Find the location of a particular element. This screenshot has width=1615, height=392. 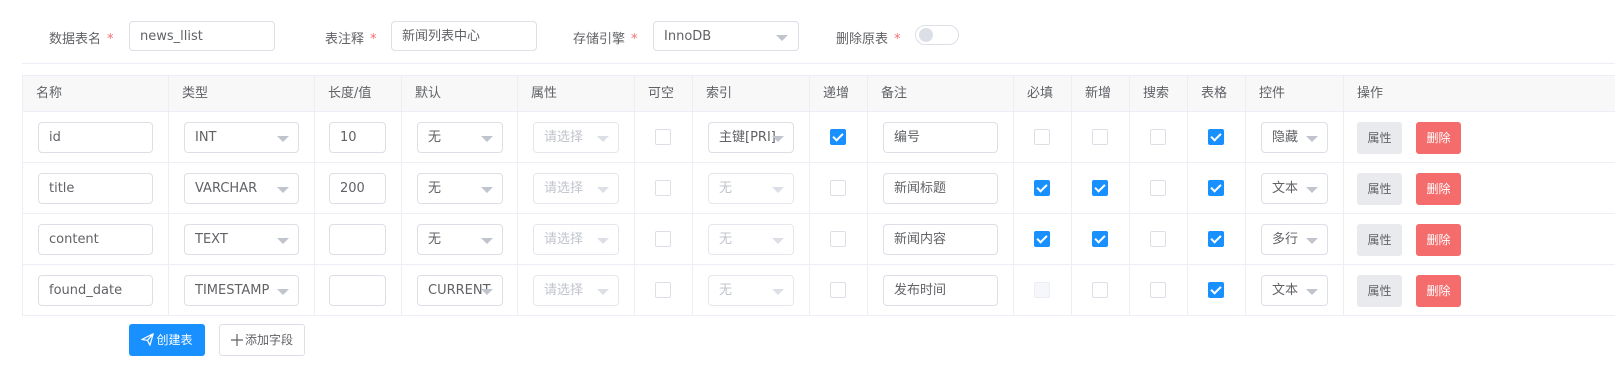

field-index-select-value: 主键[PRI] is located at coordinates (747, 137).